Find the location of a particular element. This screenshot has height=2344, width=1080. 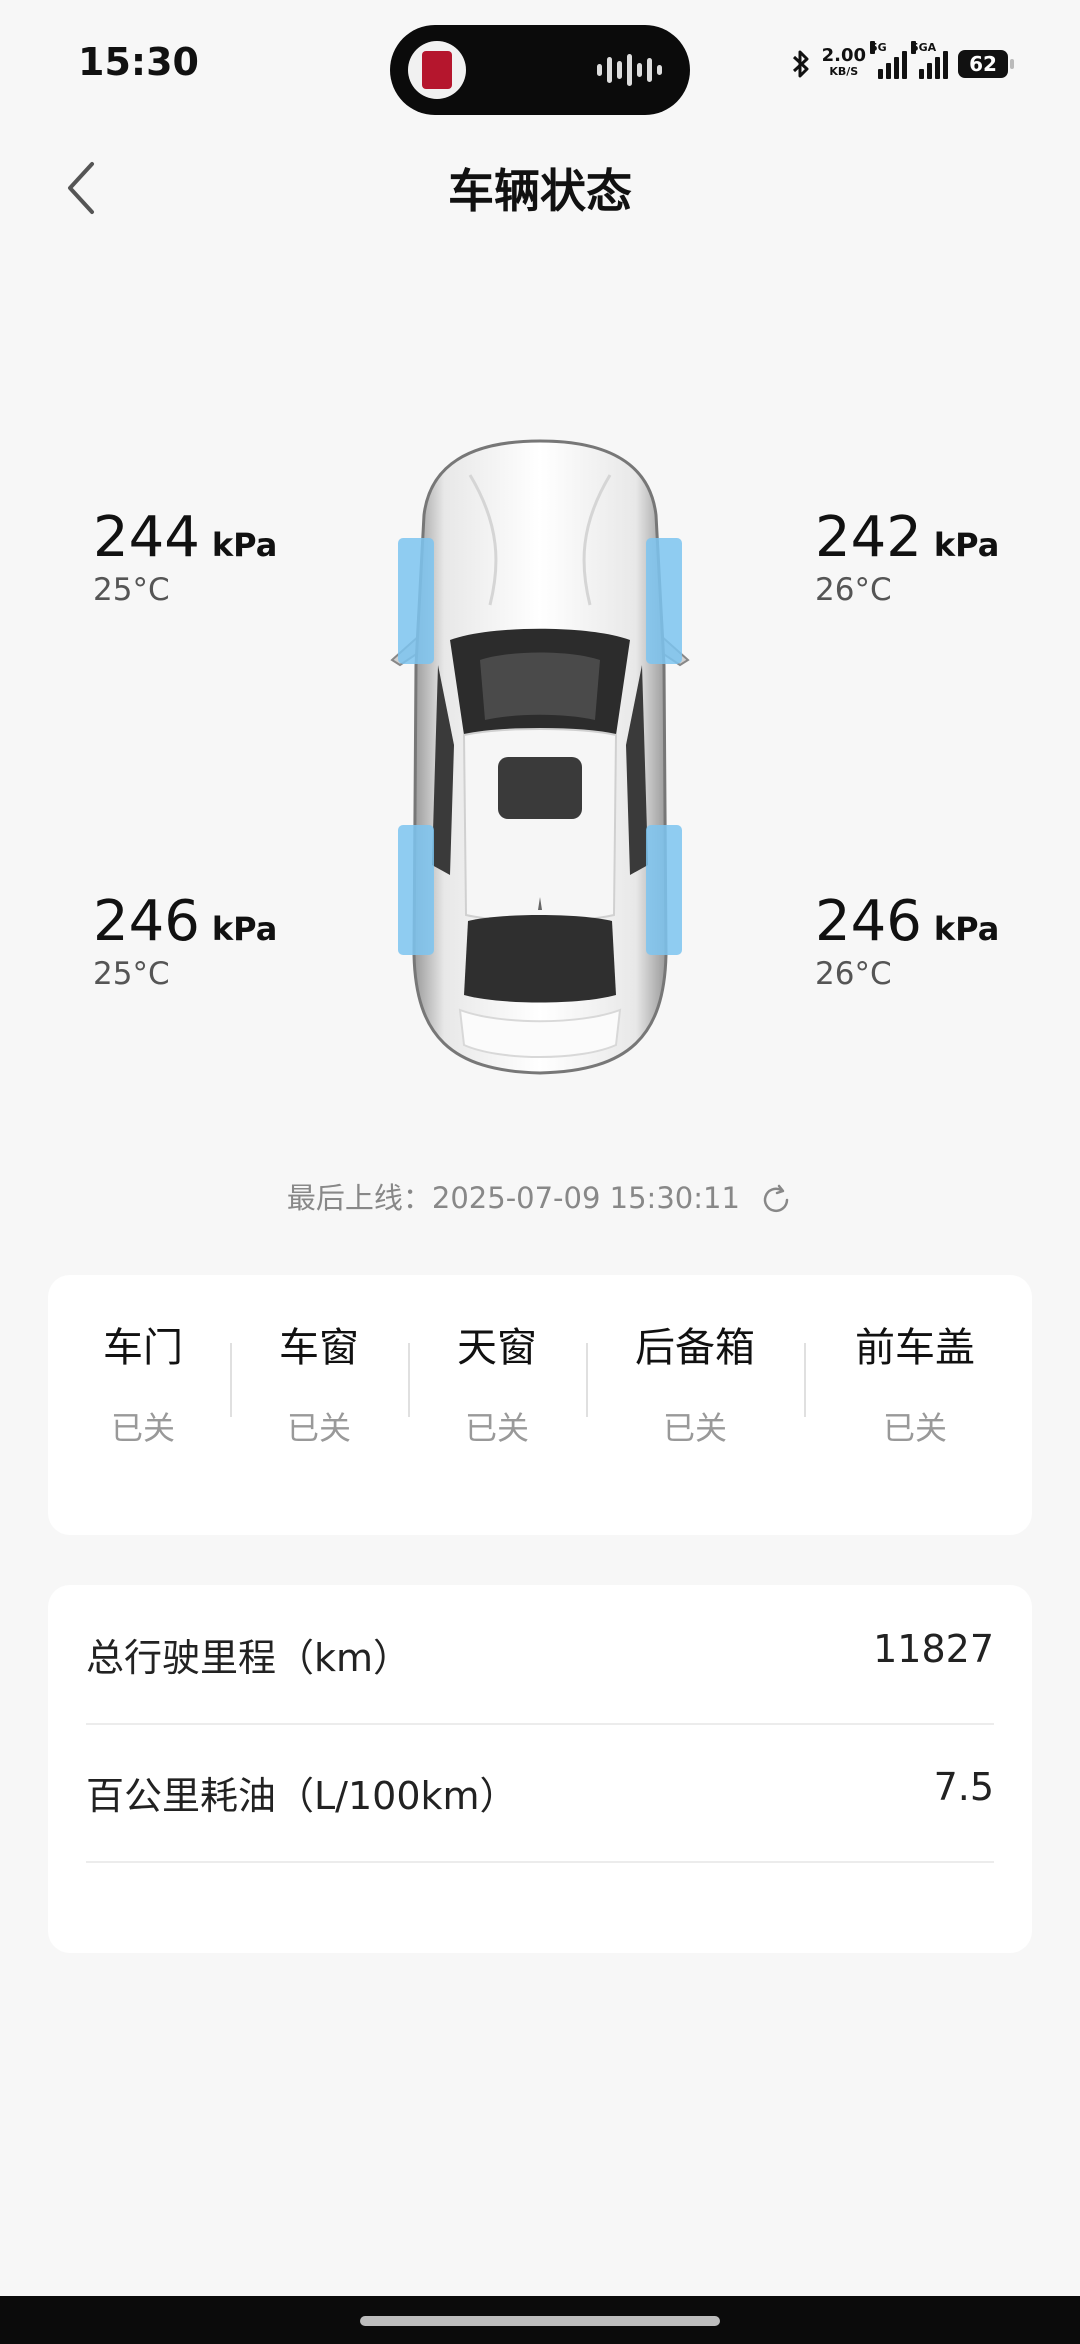

tire-highlight-front-left is located at coordinates (416, 601).